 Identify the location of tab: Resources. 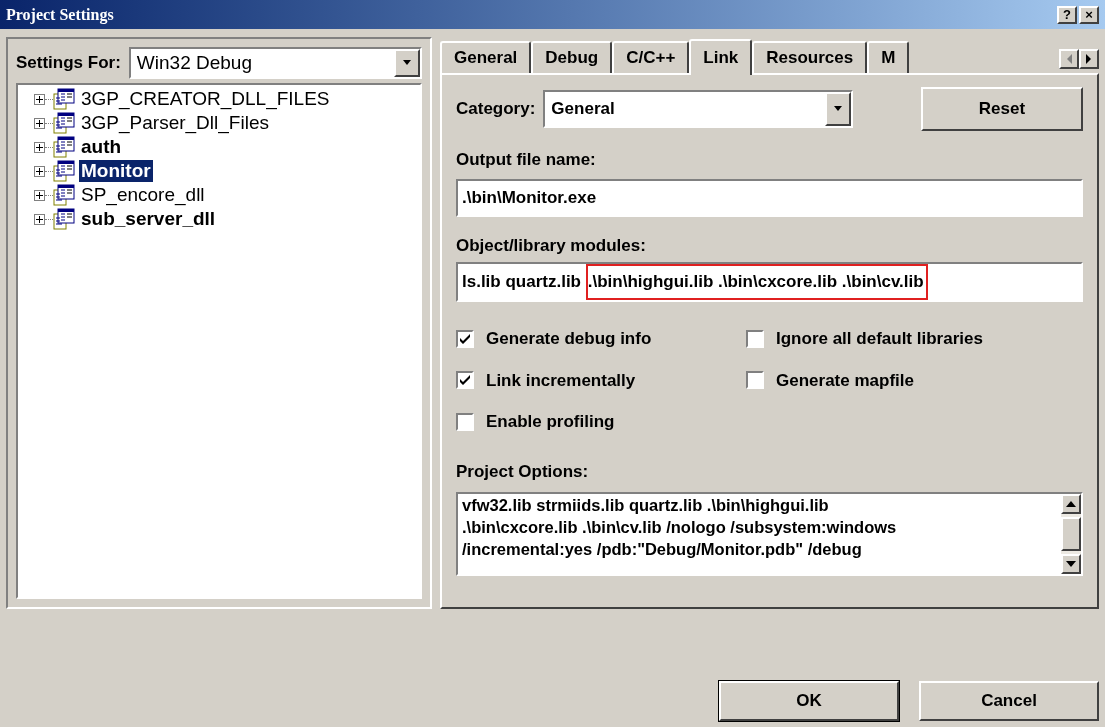
(810, 57).